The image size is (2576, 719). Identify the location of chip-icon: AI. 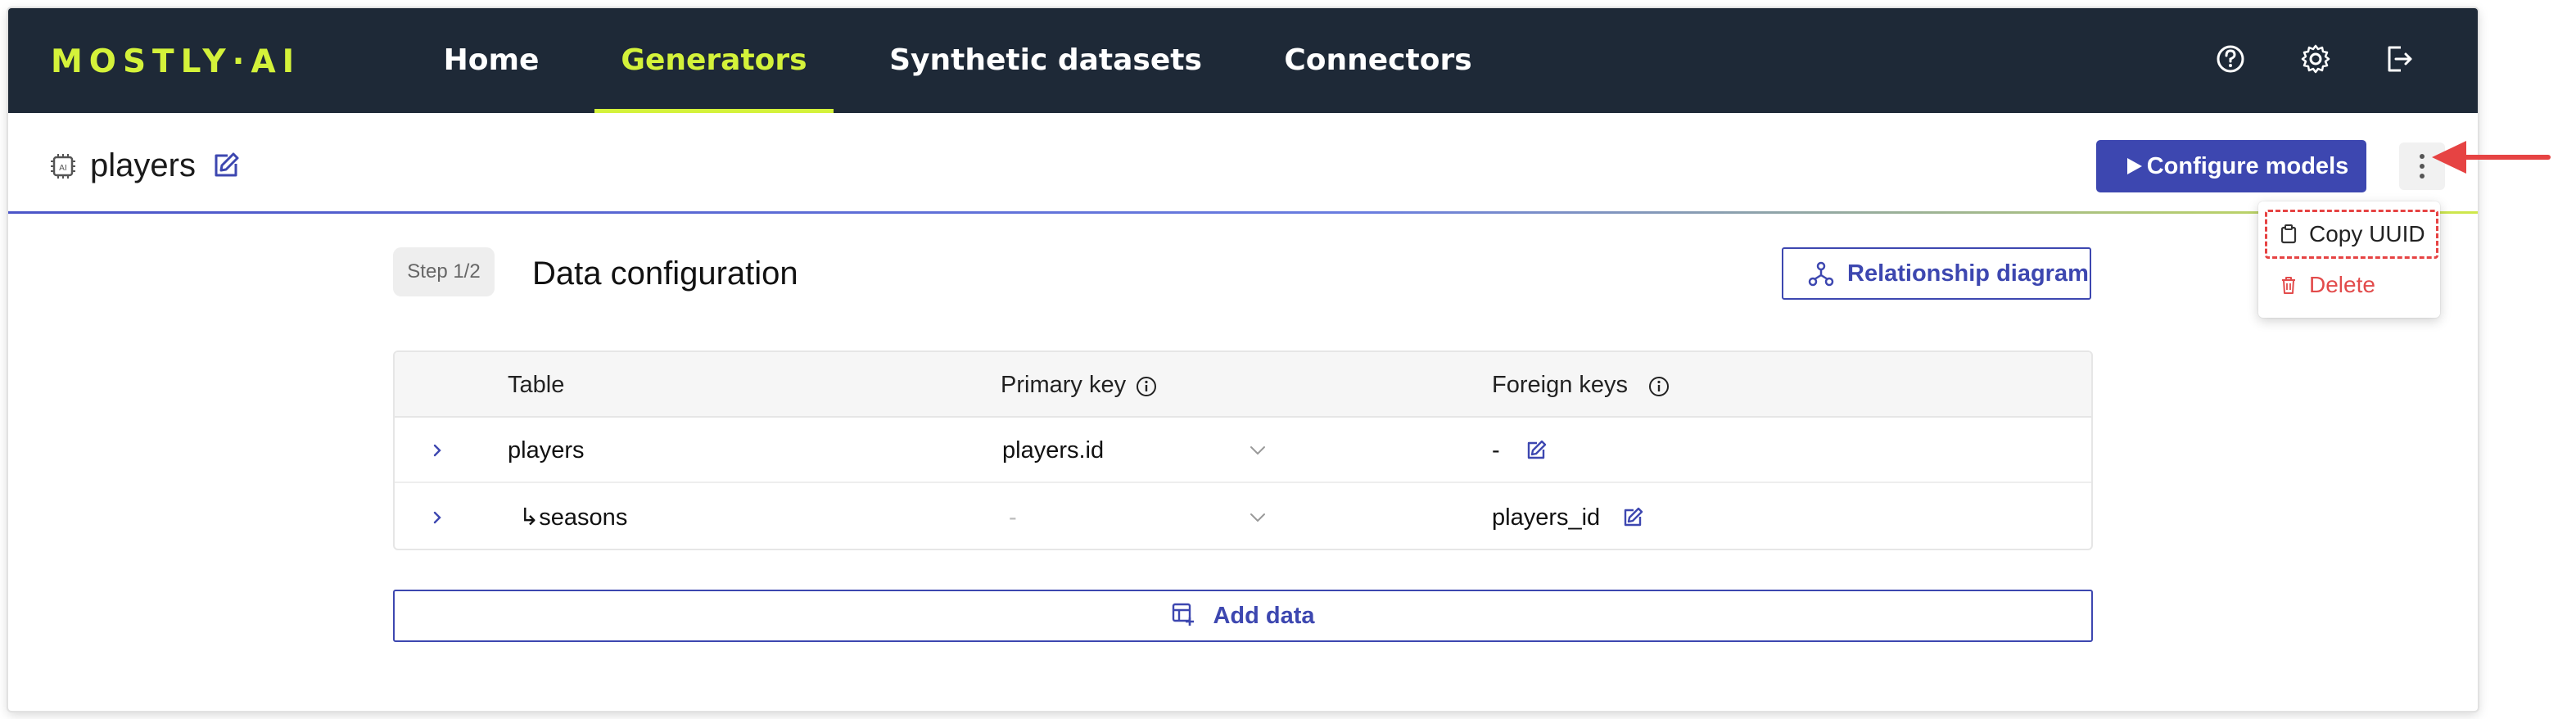
(63, 166).